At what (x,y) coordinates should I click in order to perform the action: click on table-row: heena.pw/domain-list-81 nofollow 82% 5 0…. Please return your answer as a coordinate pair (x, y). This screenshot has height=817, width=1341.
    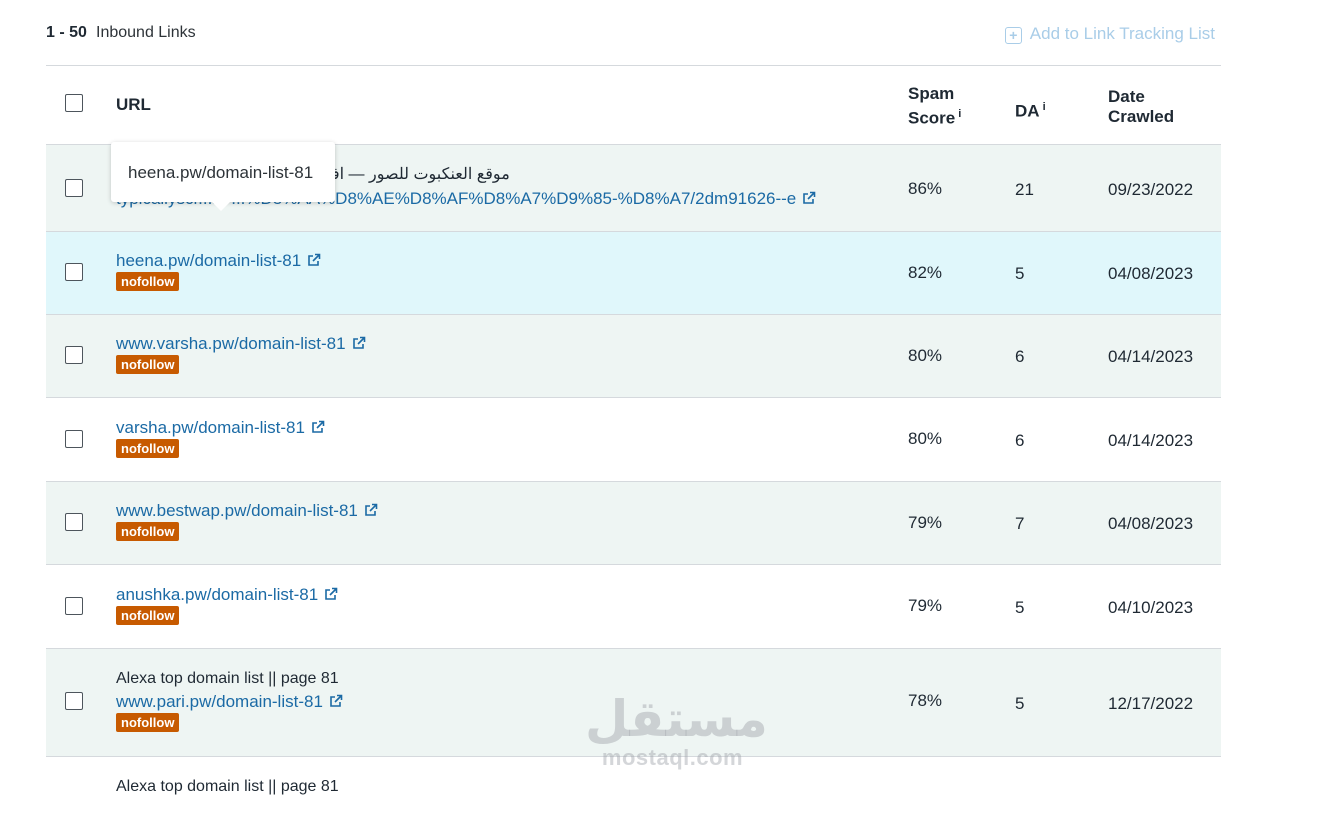
    Looking at the image, I should click on (633, 273).